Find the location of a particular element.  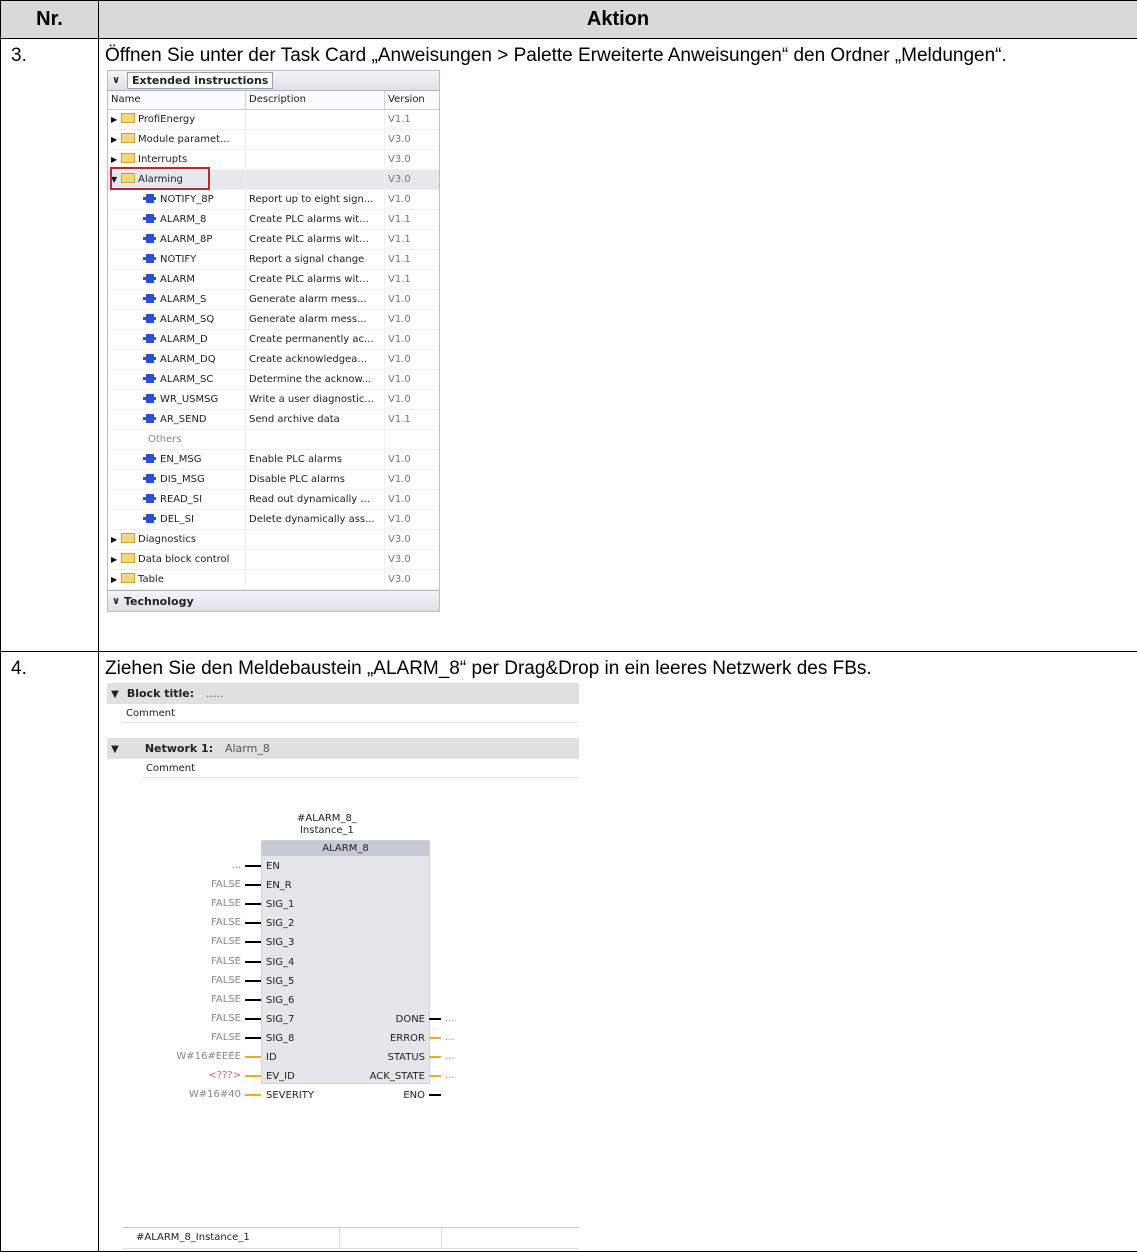

instruction-name: WR_USMSG is located at coordinates (189, 399).